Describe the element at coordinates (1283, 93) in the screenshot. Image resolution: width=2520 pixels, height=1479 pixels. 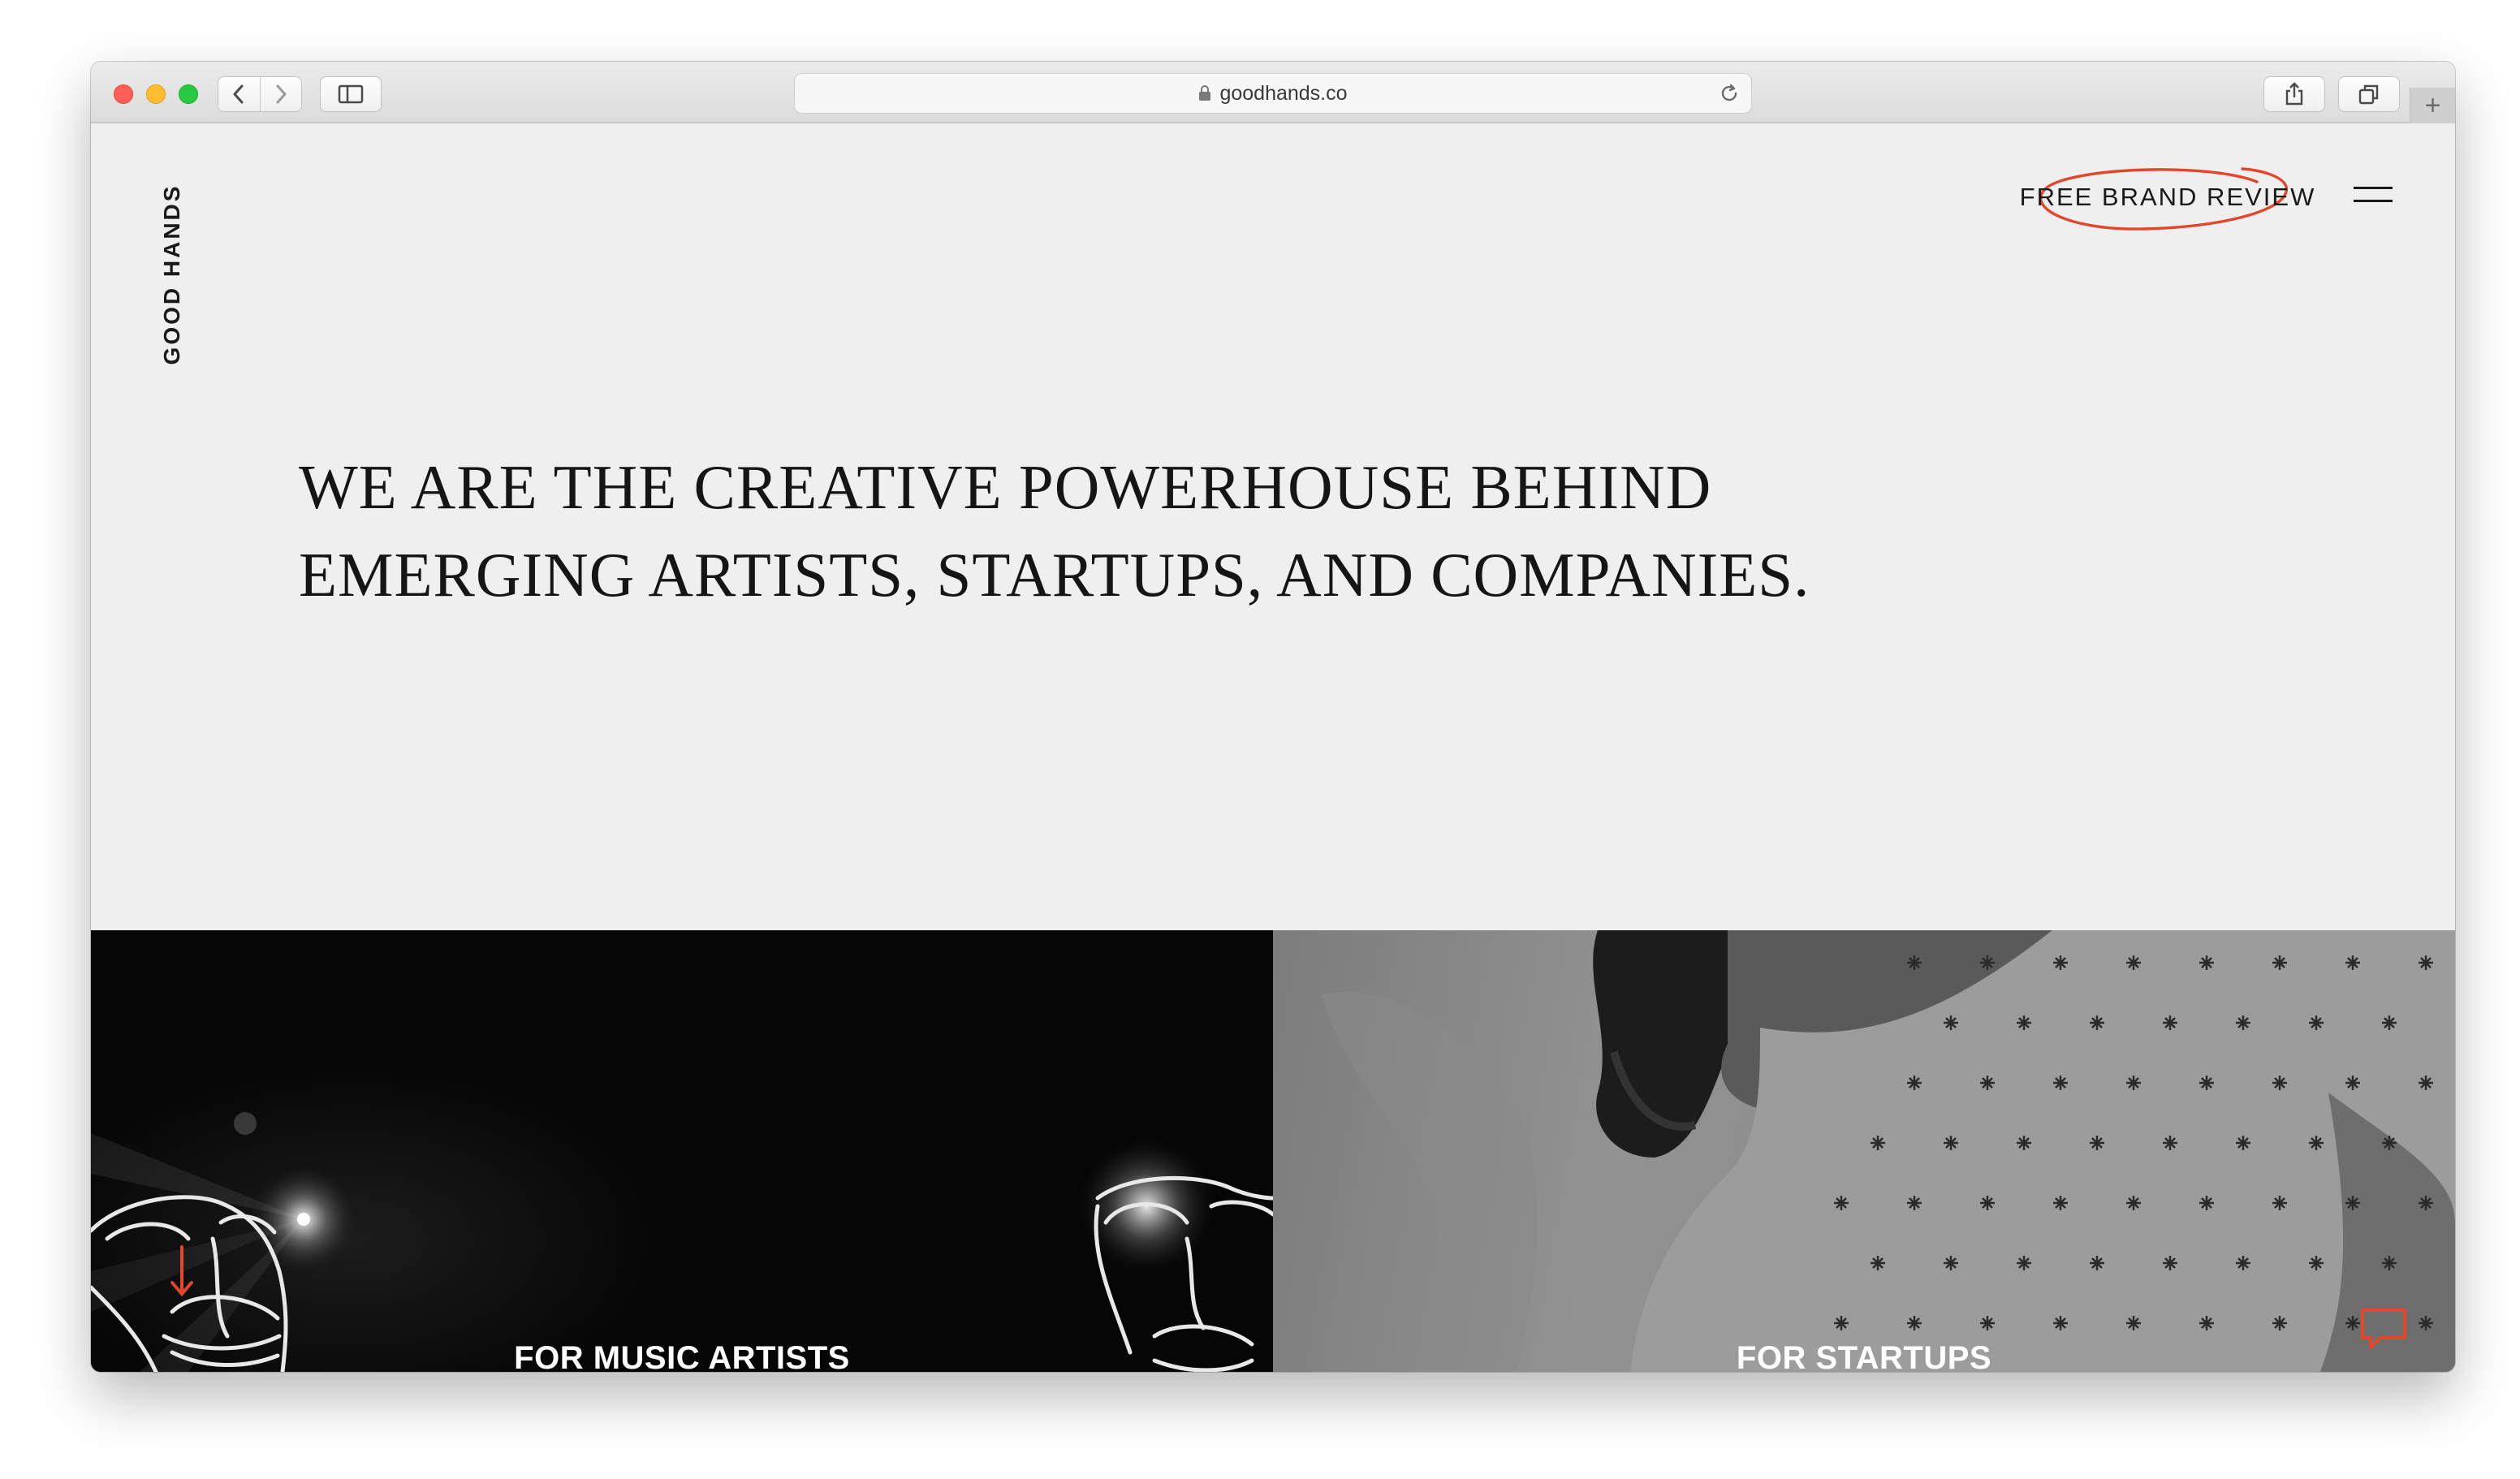
I see `url-text: goodhands.co` at that location.